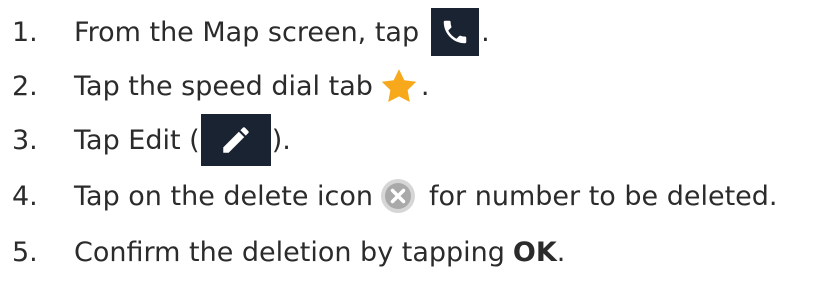  Describe the element at coordinates (399, 86) in the screenshot. I see `star-icon` at that location.